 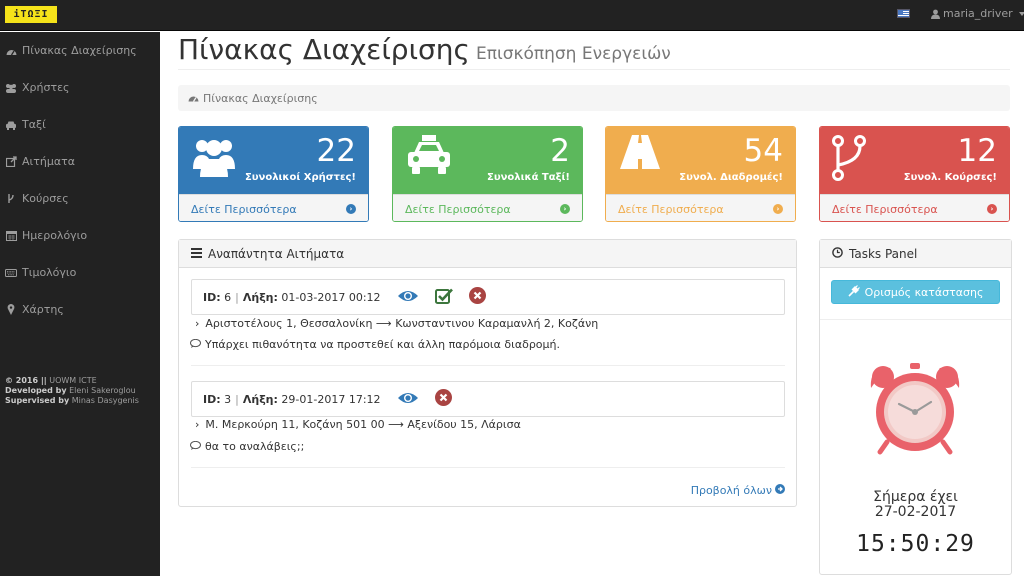 I want to click on sidebar-item-taxi: Ταξί, so click(x=80, y=124).